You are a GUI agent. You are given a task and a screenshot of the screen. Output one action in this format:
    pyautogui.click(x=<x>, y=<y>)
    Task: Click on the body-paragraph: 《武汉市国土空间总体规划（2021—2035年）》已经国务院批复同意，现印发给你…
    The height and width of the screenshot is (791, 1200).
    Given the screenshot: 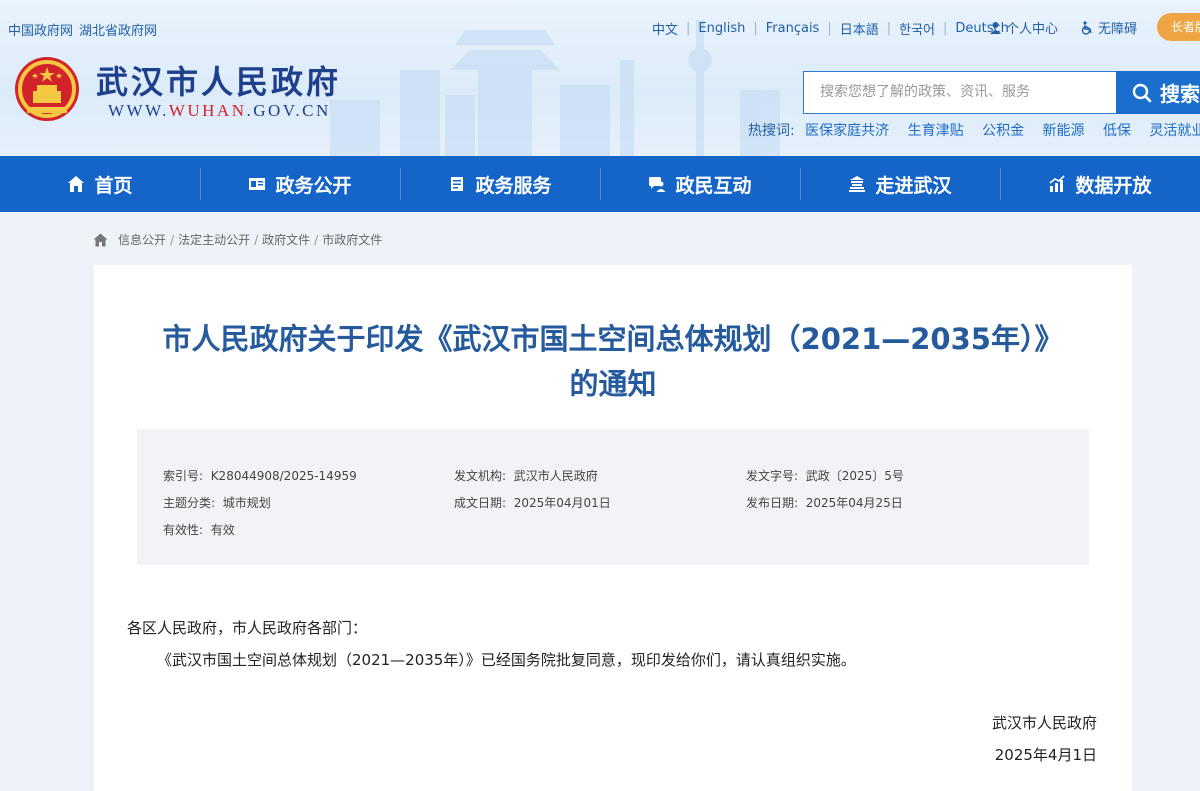 What is the action you would take?
    pyautogui.click(x=506, y=660)
    